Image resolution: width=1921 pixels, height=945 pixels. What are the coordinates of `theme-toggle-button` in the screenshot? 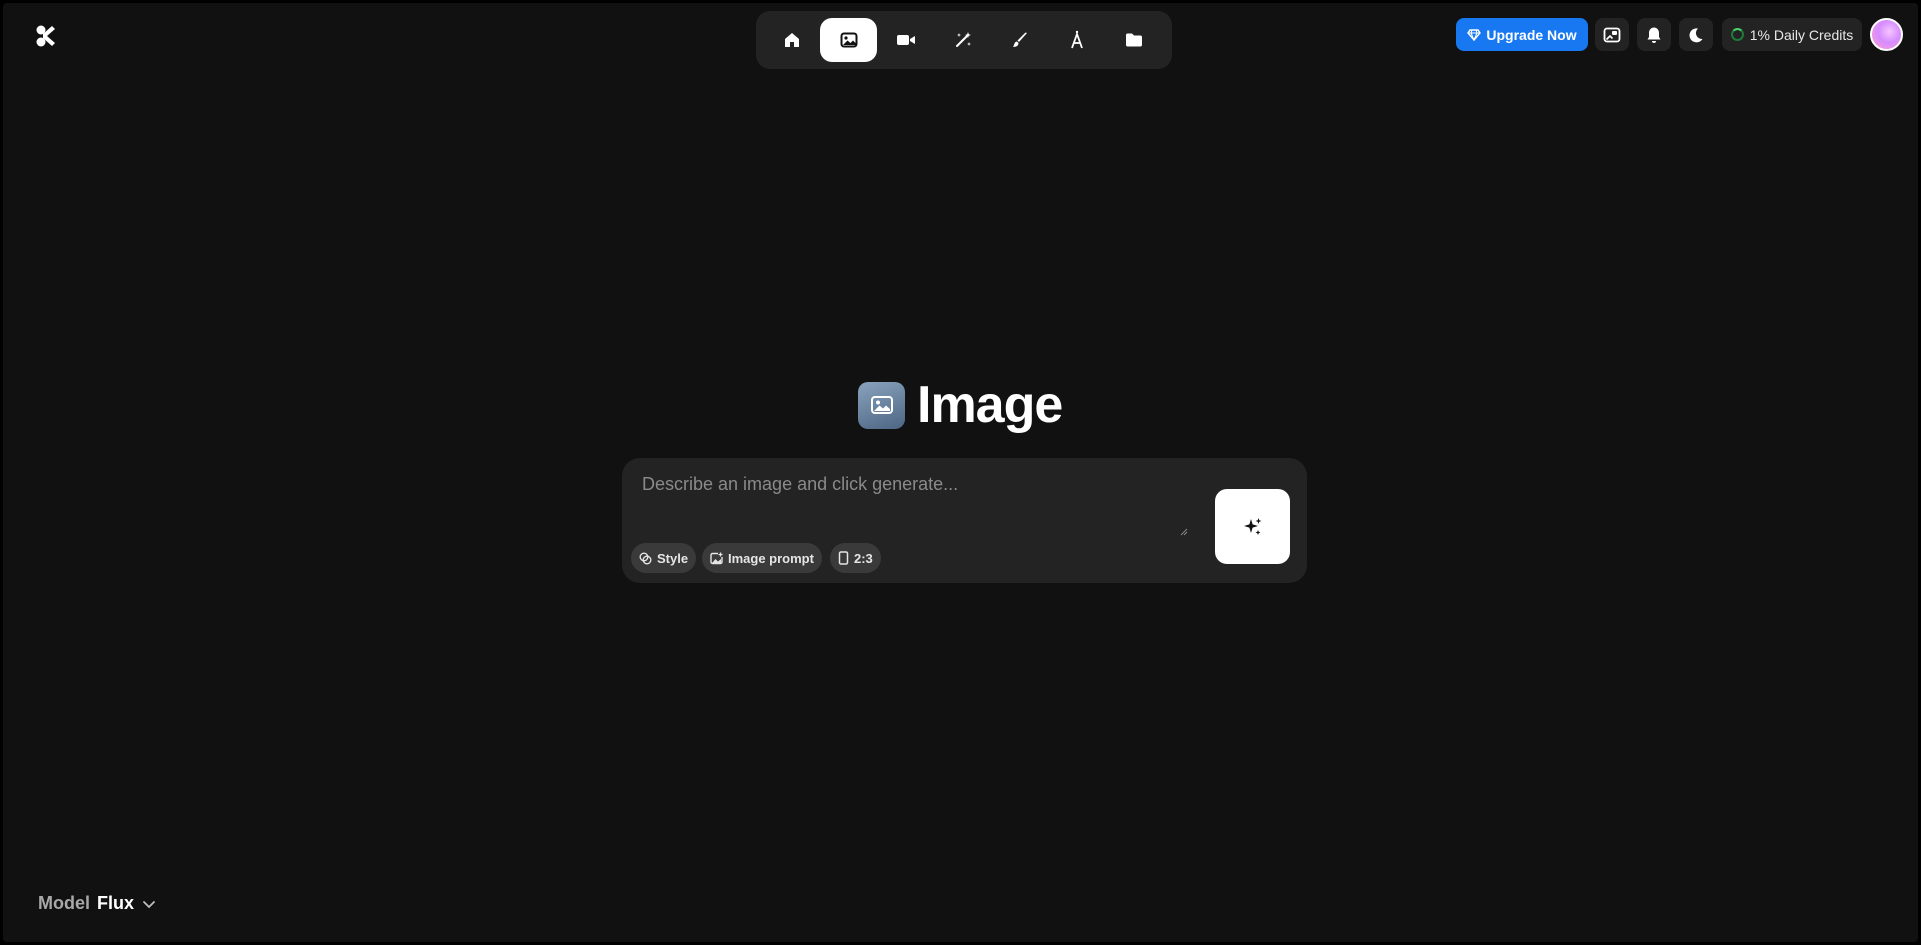 It's located at (1696, 34).